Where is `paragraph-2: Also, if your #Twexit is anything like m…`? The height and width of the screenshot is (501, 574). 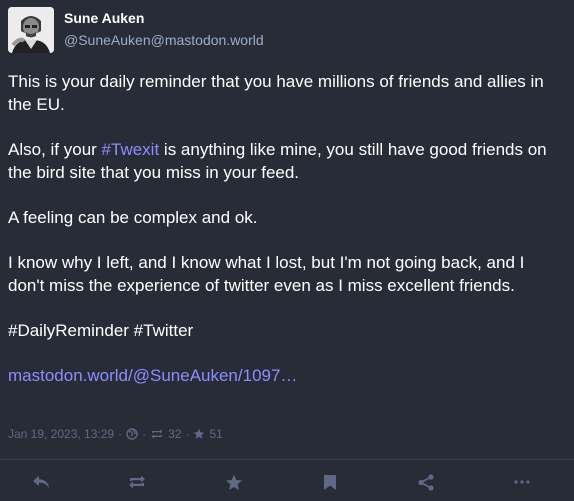
paragraph-2: Also, if your #Twexit is anything like m… is located at coordinates (286, 161).